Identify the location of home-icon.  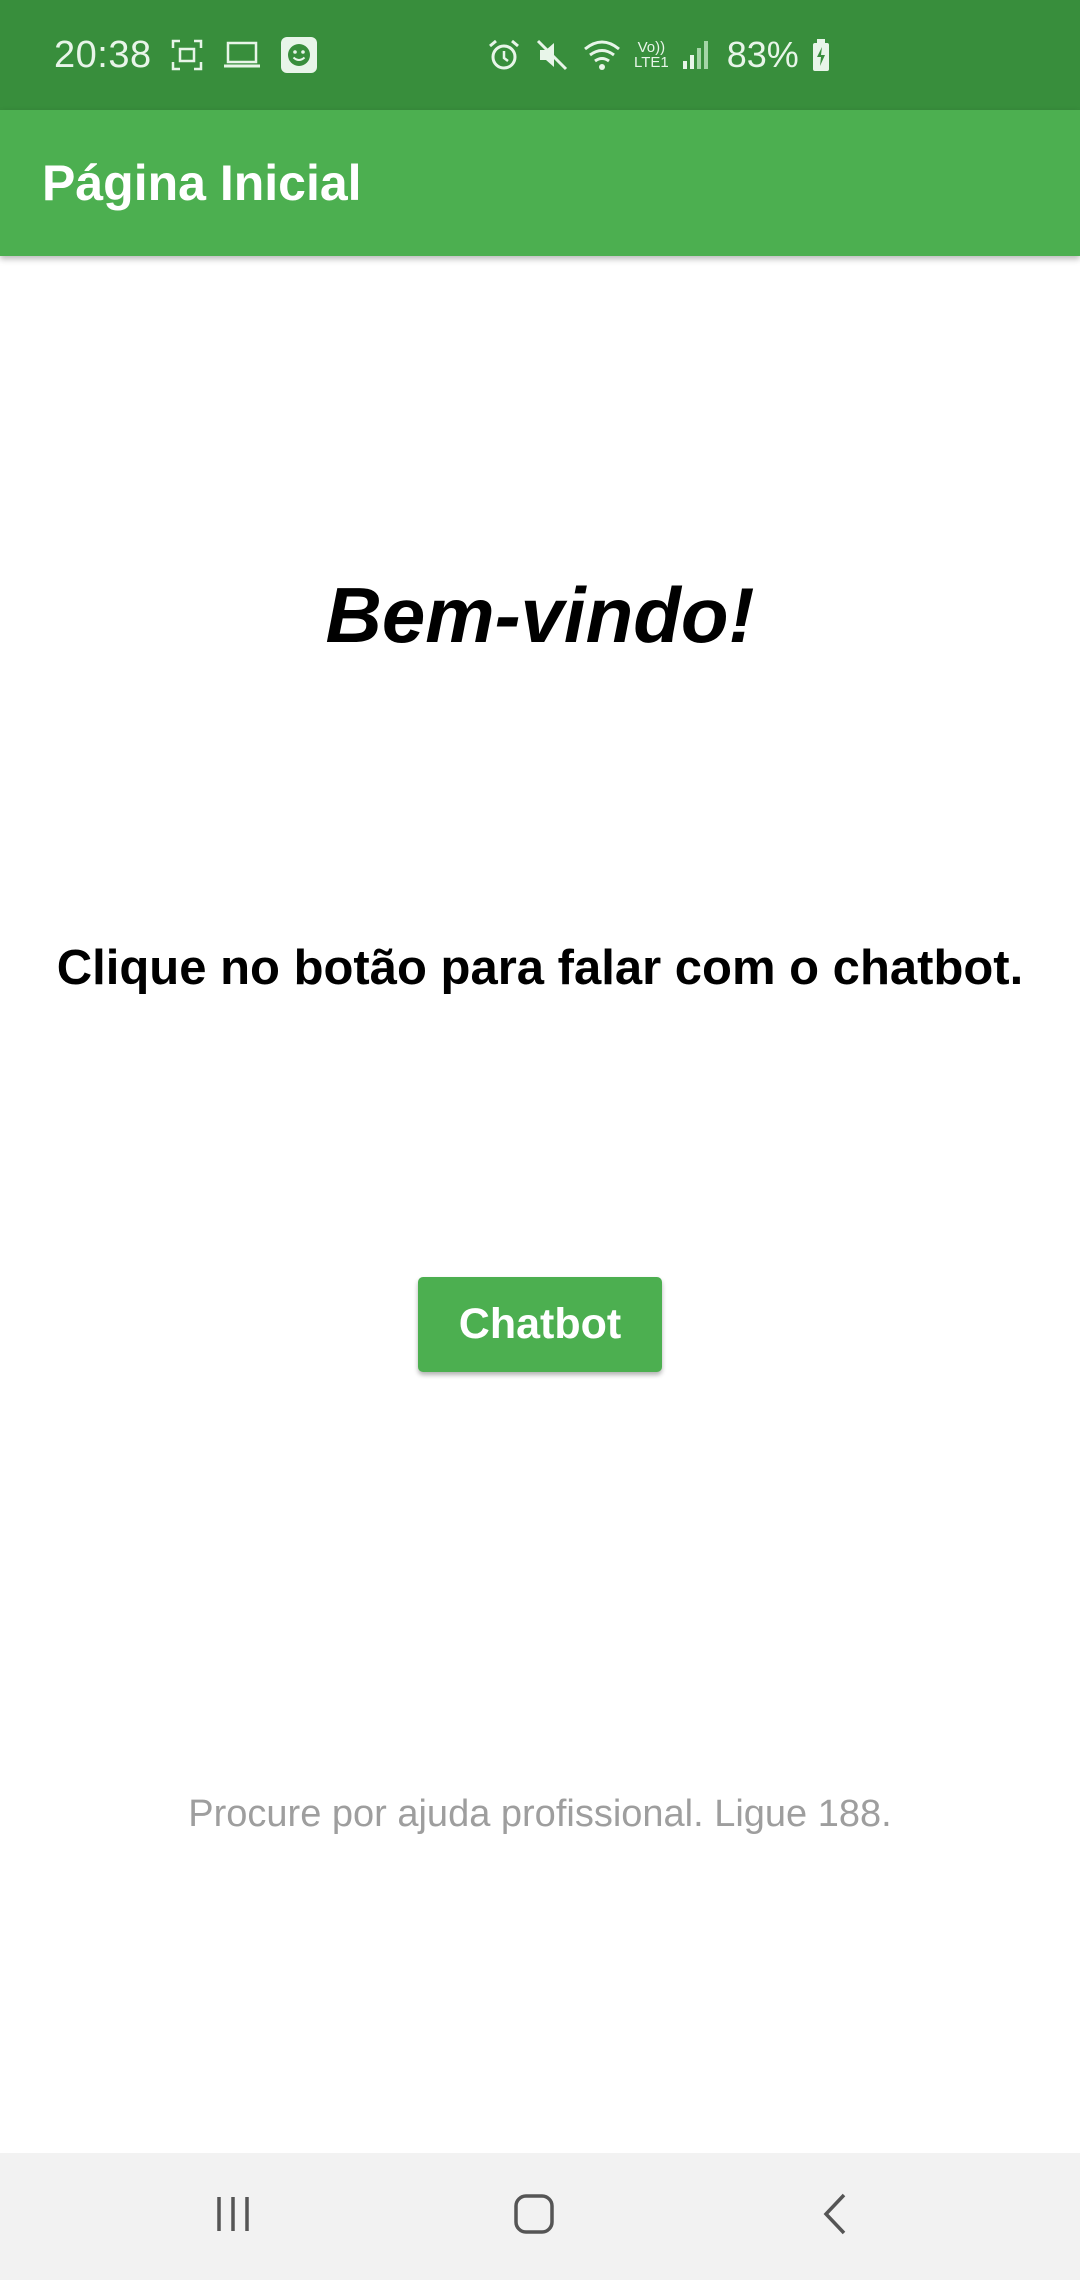
(534, 2216).